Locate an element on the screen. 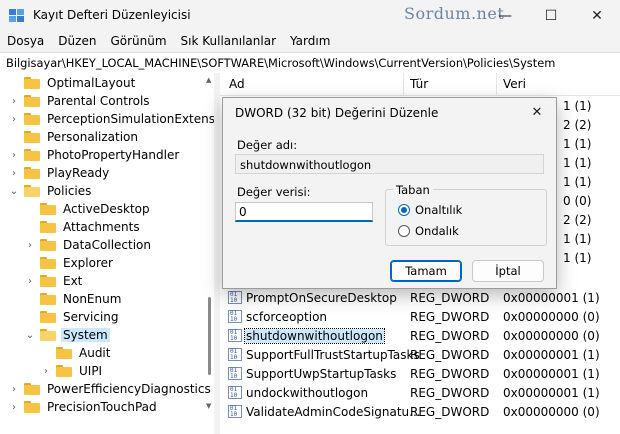 The height and width of the screenshot is (434, 620). value-name-label: Değer adı: is located at coordinates (267, 145).